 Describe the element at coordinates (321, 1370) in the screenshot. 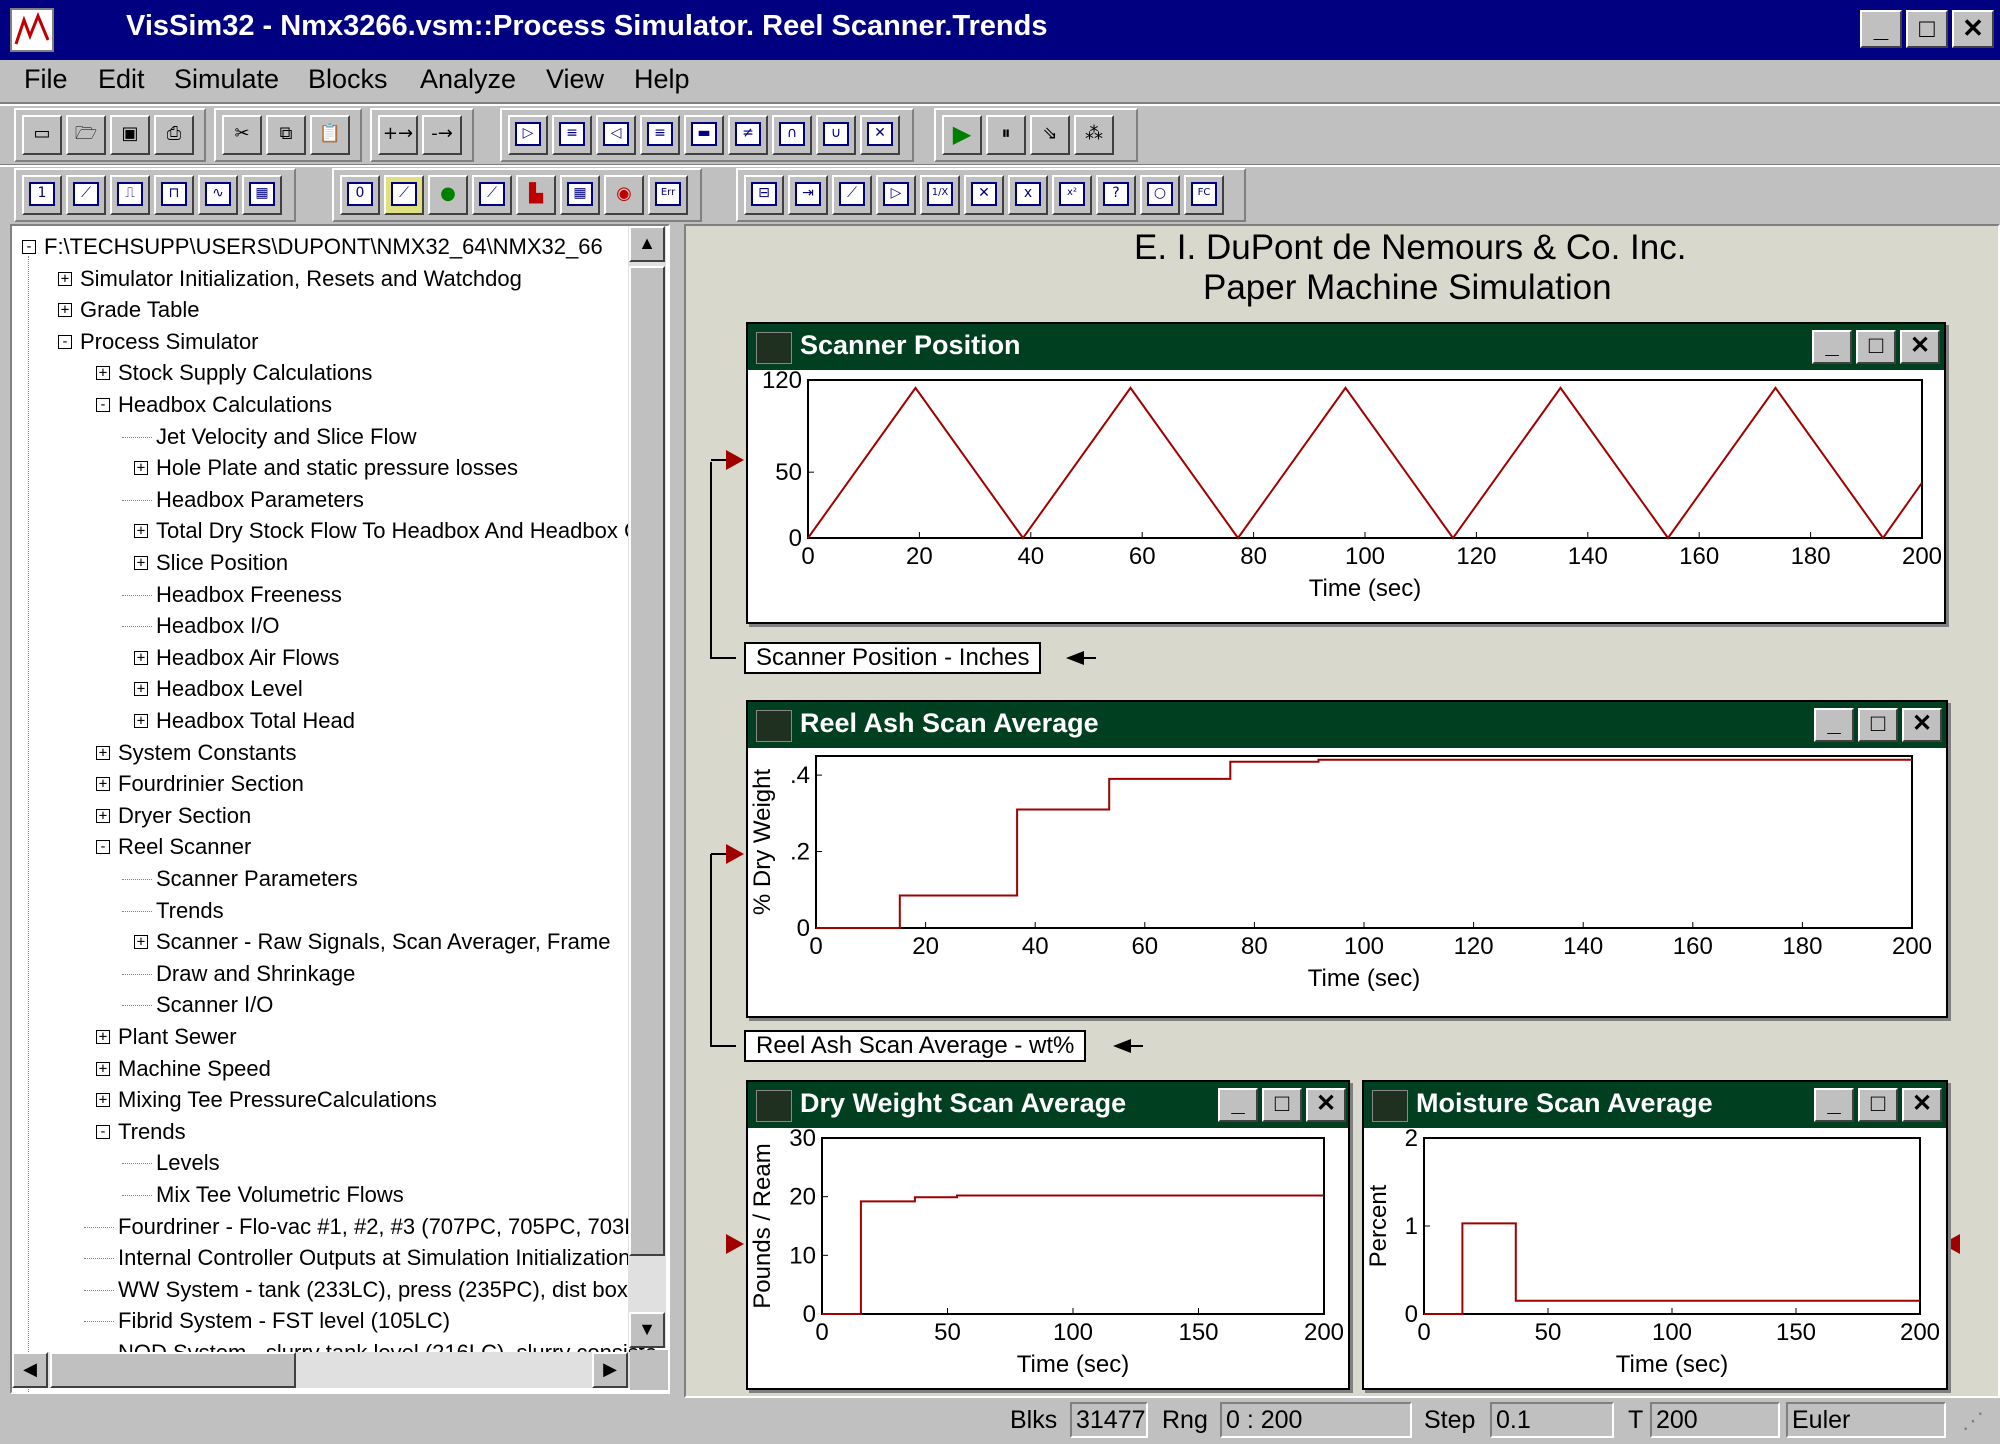

I see `tree-horizontal-scrollbar: ◀ ▶` at that location.